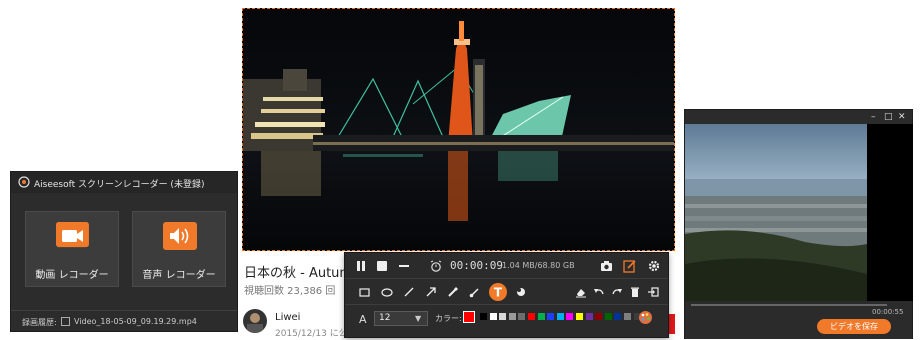 The height and width of the screenshot is (340, 920). I want to click on preview-titlebar: – □ ✕, so click(798, 117).